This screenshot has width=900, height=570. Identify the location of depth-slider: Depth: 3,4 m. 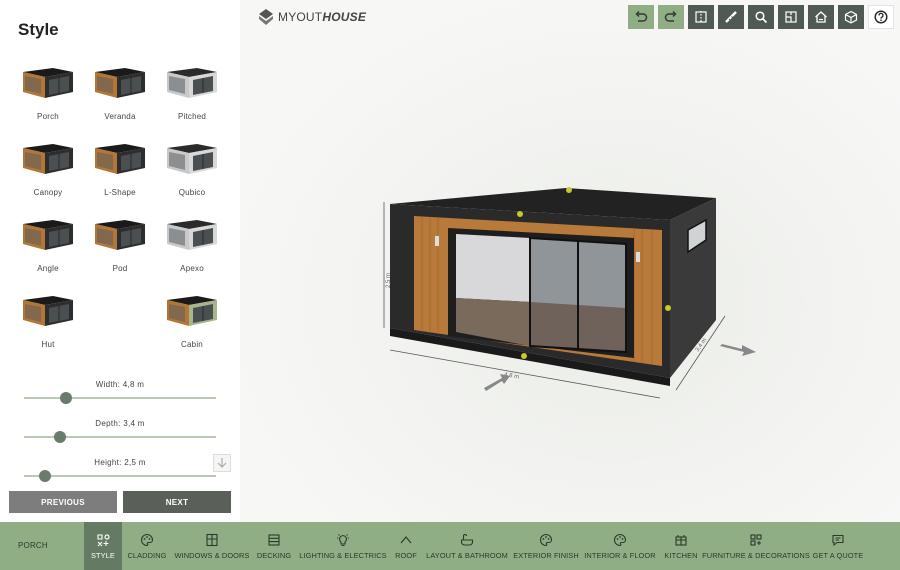
(120, 431).